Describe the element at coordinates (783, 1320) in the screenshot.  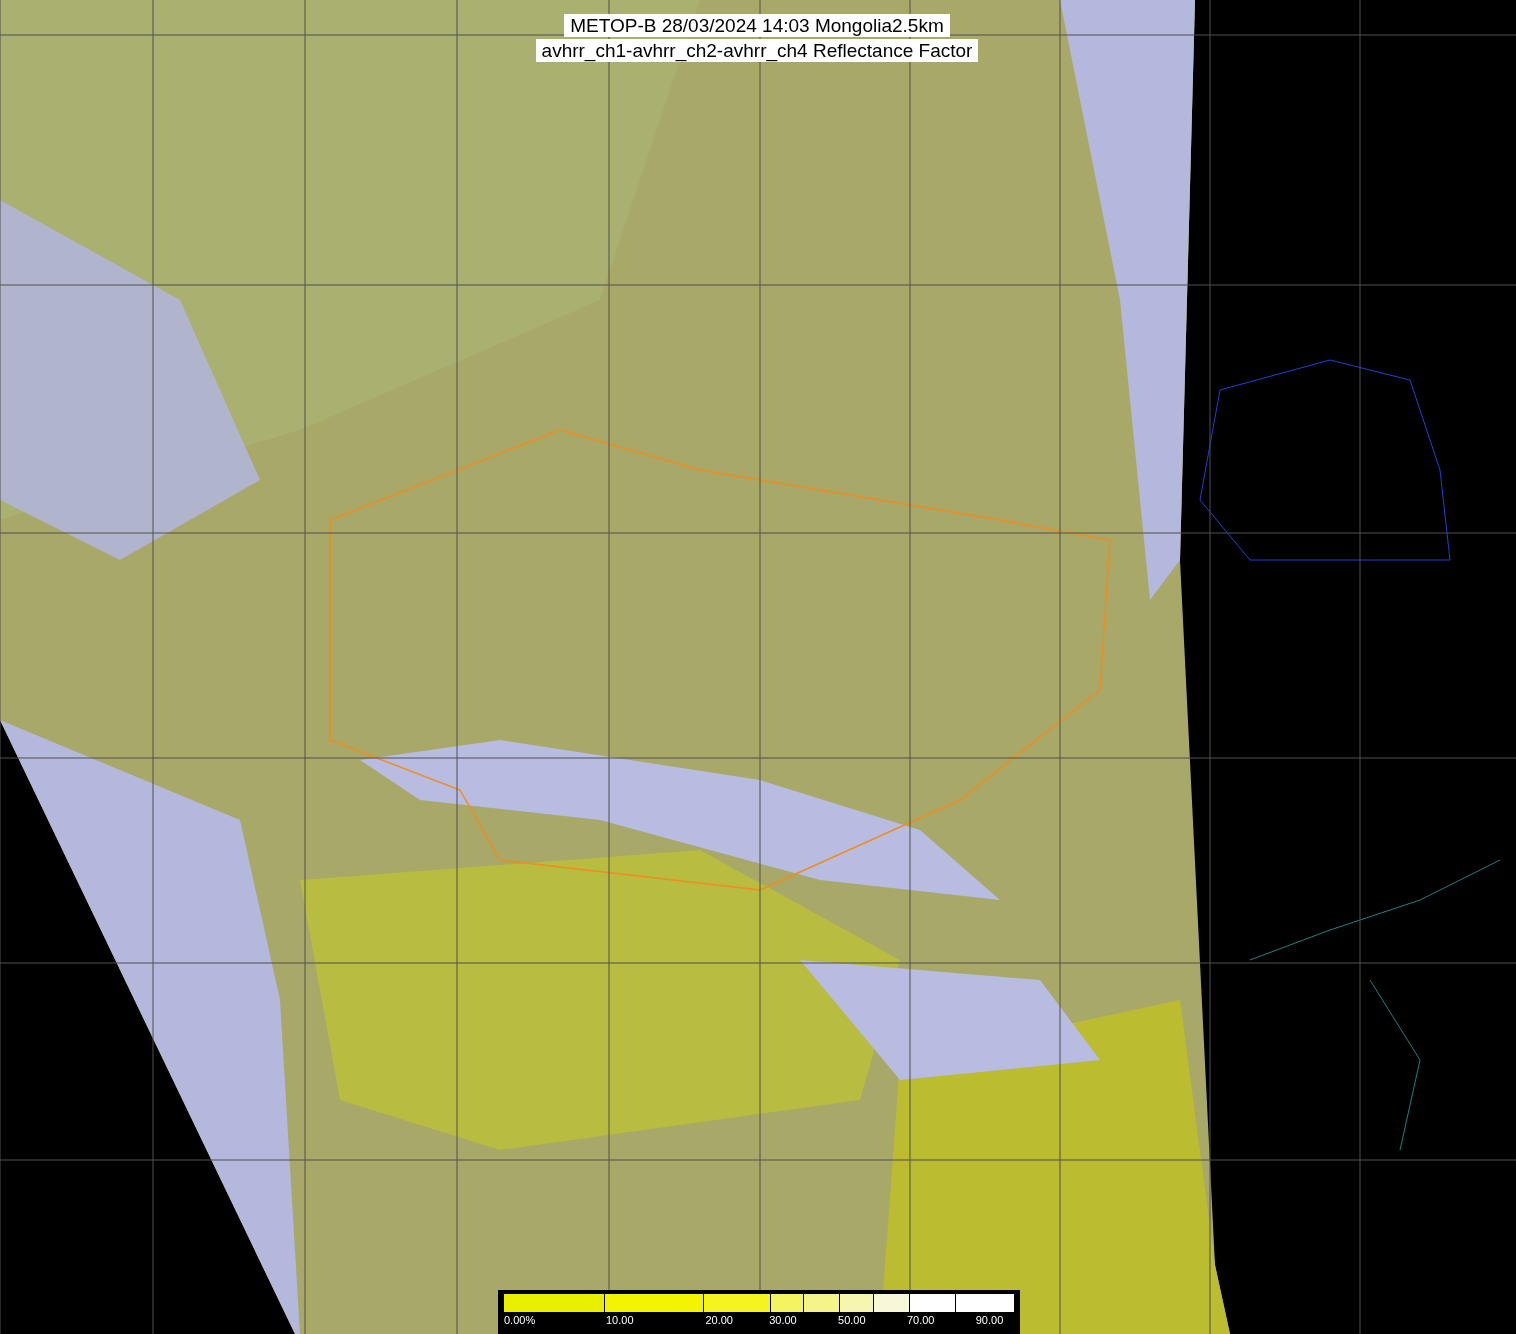
I see `colorbar-label: 30.00` at that location.